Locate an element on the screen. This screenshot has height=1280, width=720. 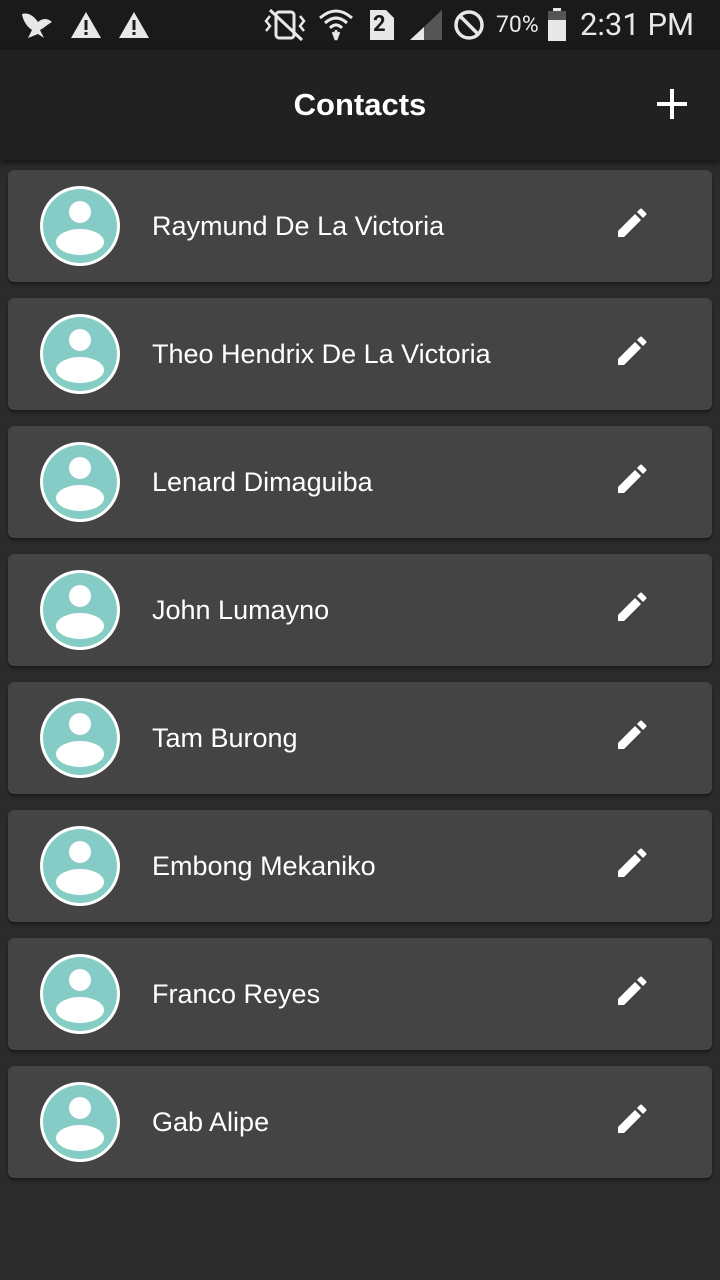
contact-name: John Lumayno is located at coordinates (241, 610).